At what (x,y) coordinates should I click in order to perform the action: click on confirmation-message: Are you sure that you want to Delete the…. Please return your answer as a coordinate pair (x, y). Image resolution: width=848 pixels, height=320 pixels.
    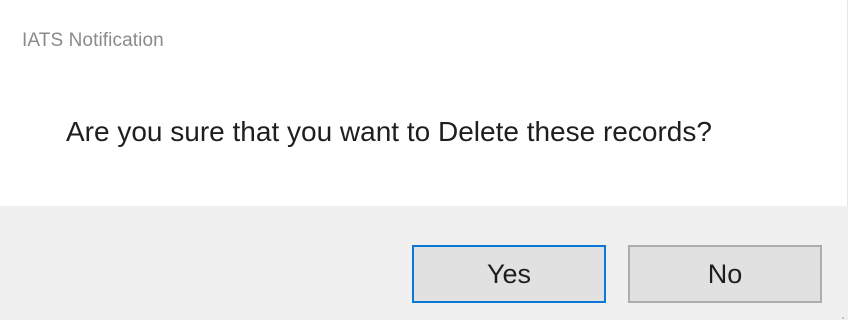
    Looking at the image, I should click on (389, 131).